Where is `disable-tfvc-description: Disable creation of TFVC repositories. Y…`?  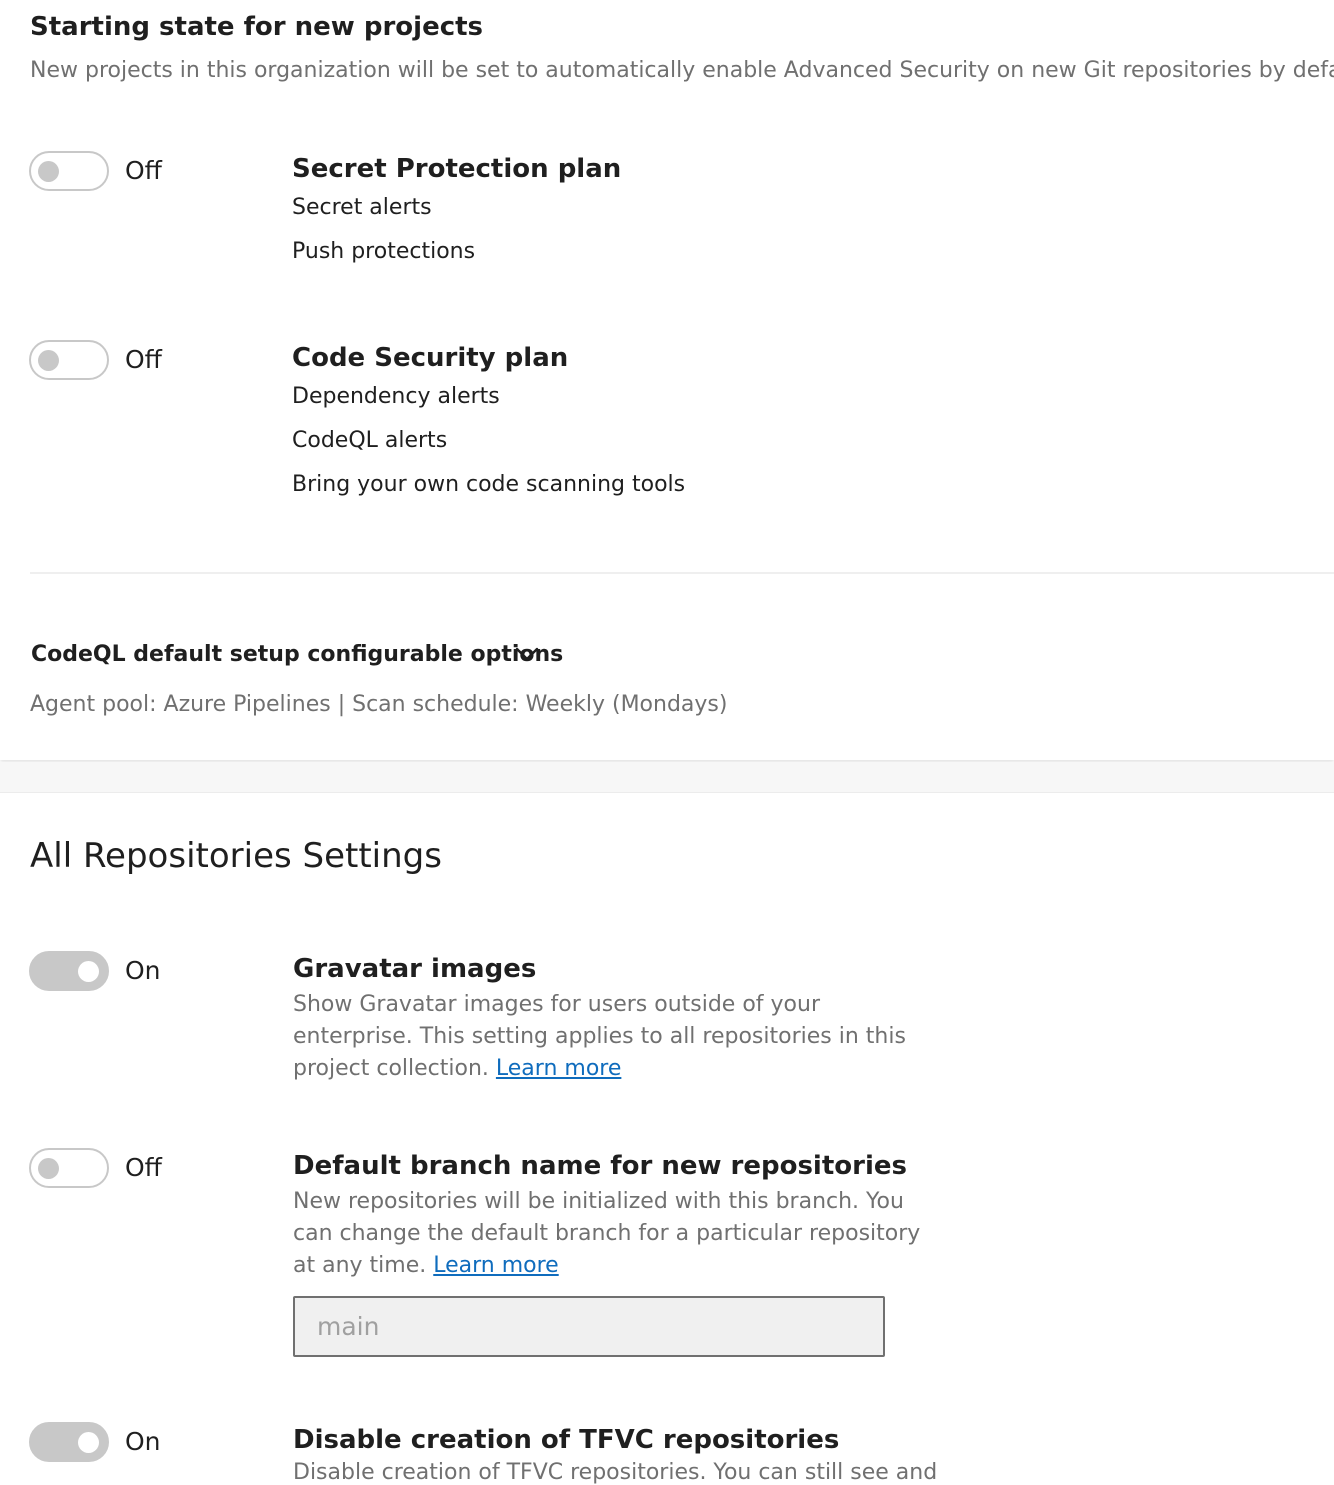
disable-tfvc-description: Disable creation of TFVC repositories. Y… is located at coordinates (615, 1472).